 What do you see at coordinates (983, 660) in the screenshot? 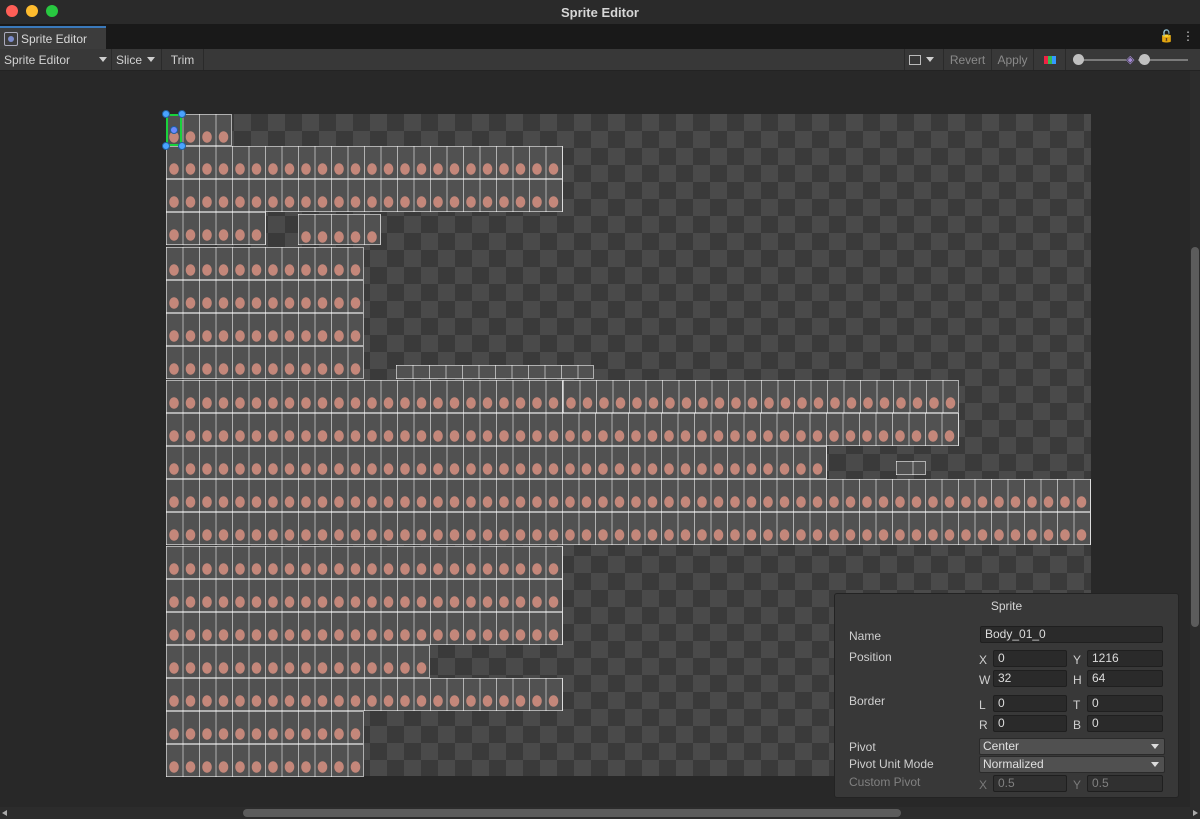
I see `x-label: X` at bounding box center [983, 660].